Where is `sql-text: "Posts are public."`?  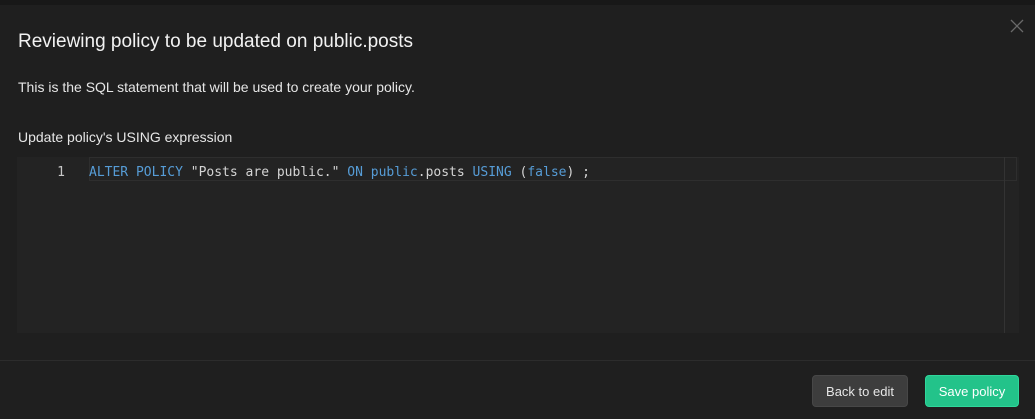
sql-text: "Posts are public." is located at coordinates (265, 172).